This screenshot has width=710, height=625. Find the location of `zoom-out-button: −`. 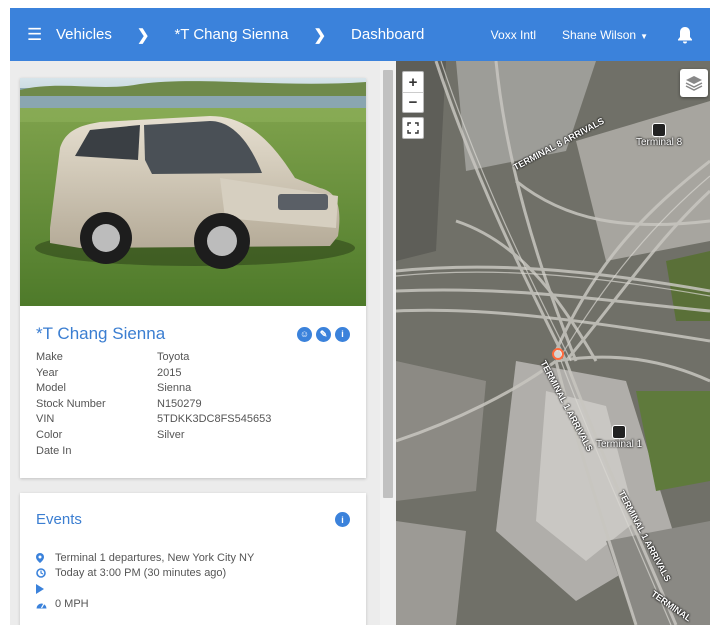

zoom-out-button: − is located at coordinates (413, 102).